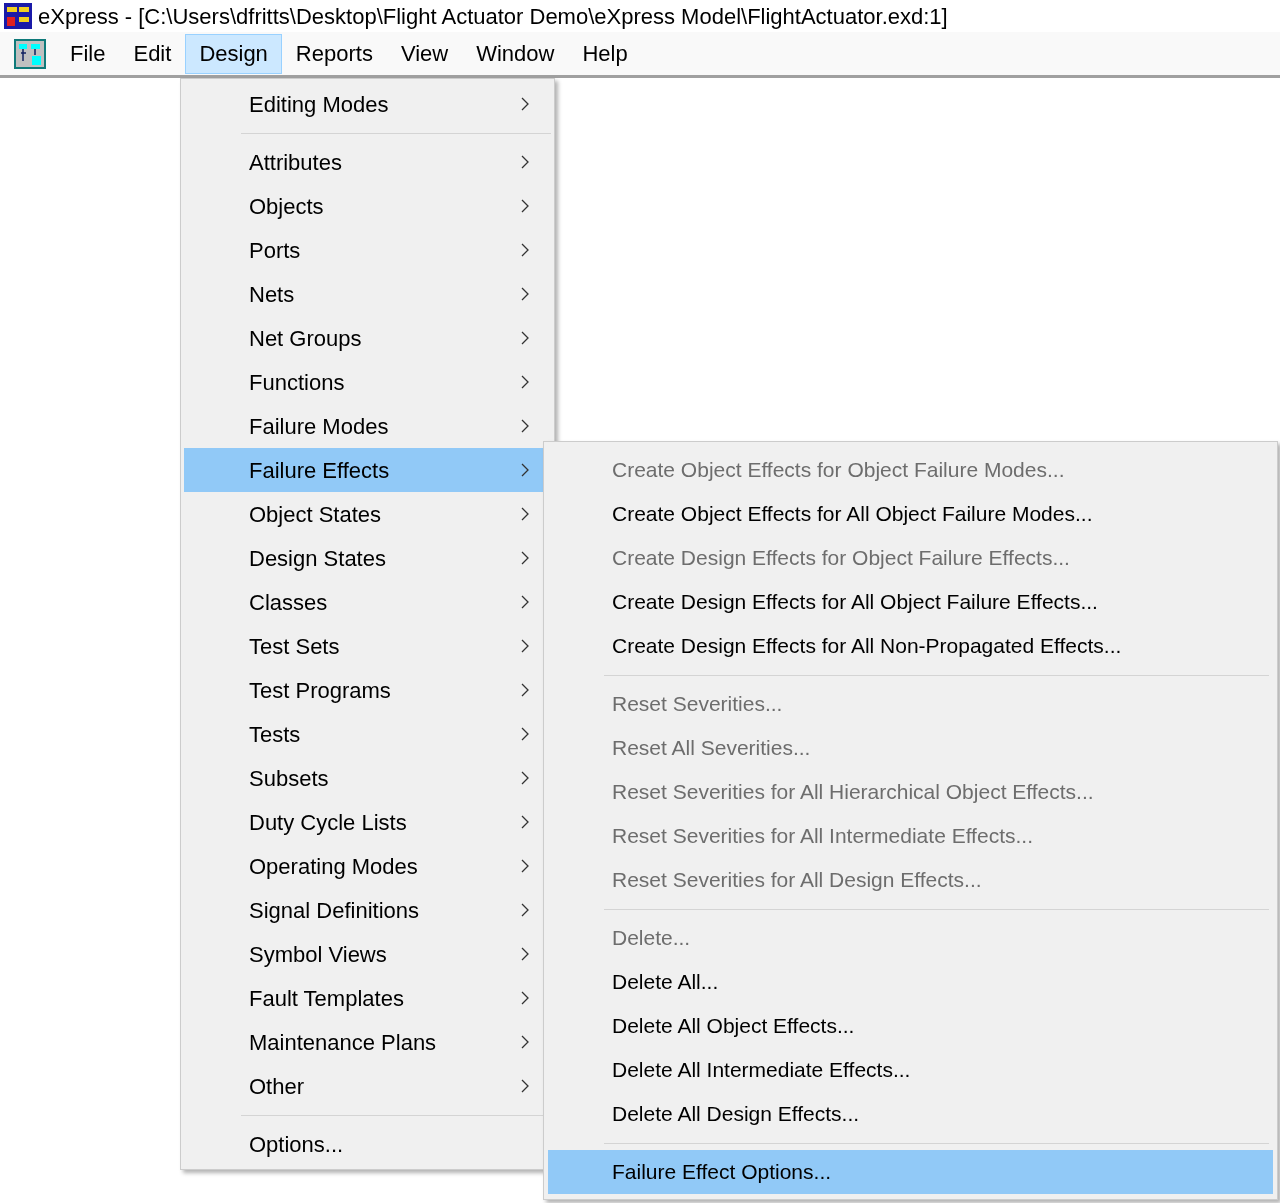  Describe the element at coordinates (18, 16) in the screenshot. I see `app-icon` at that location.